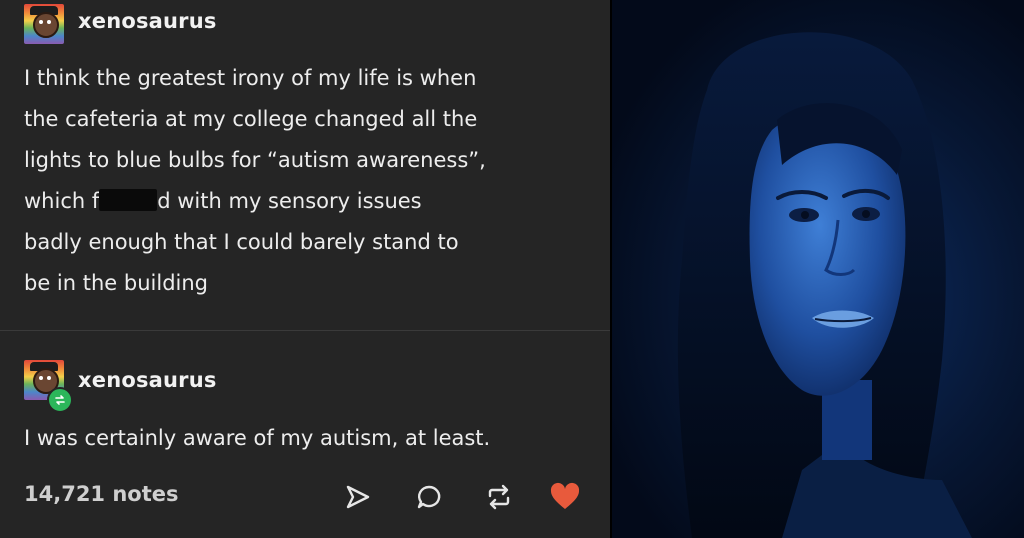 The image size is (1024, 538). Describe the element at coordinates (358, 497) in the screenshot. I see `share-icon` at that location.